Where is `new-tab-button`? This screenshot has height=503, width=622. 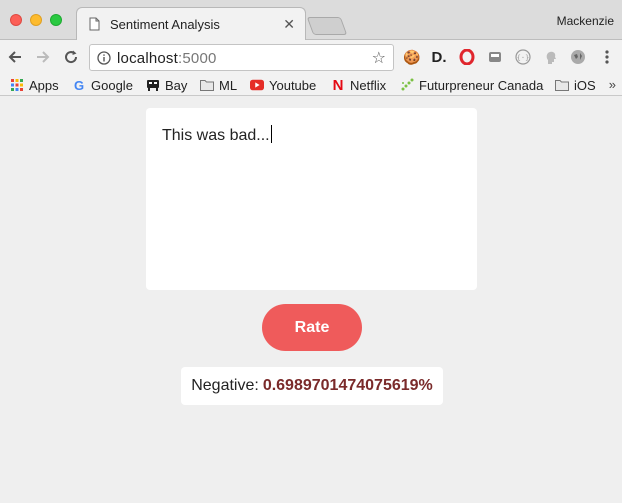 new-tab-button is located at coordinates (327, 26).